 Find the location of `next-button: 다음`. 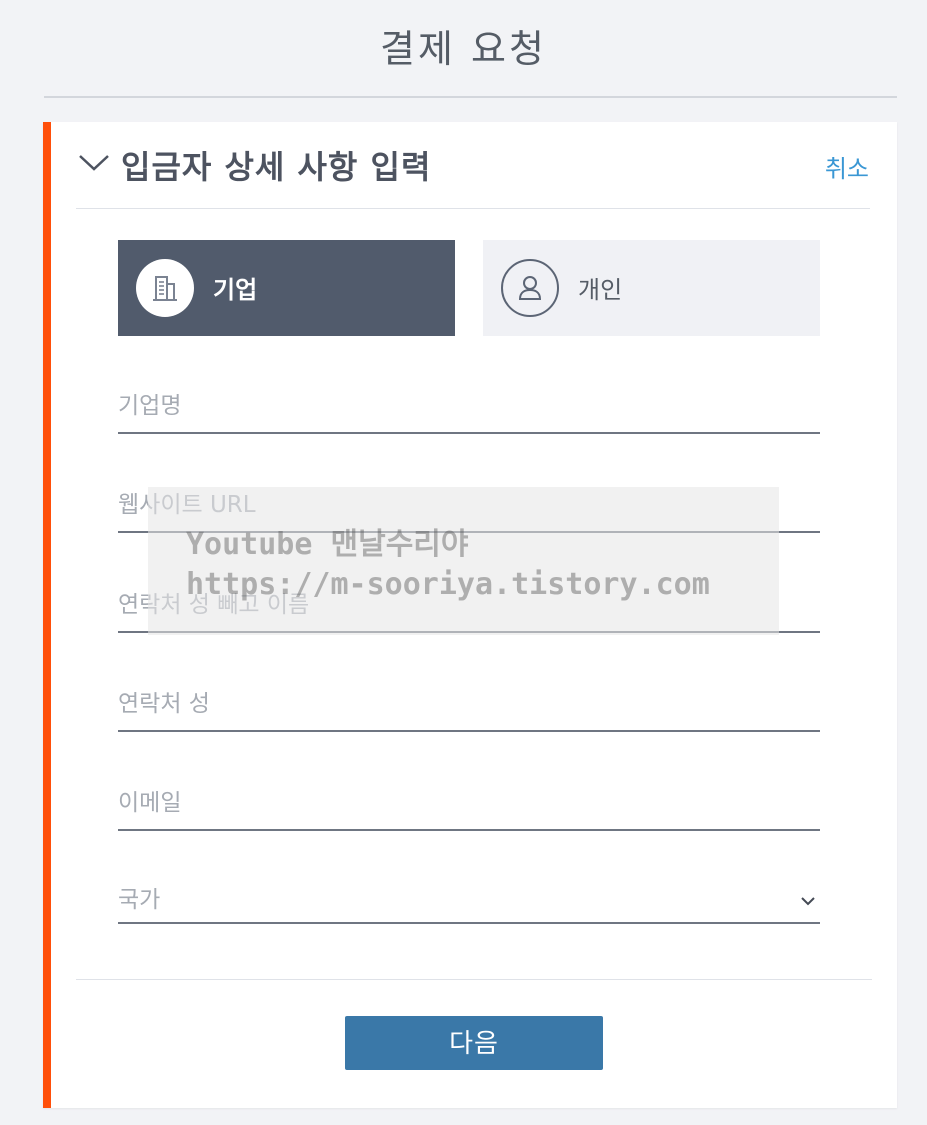

next-button: 다음 is located at coordinates (474, 1043).